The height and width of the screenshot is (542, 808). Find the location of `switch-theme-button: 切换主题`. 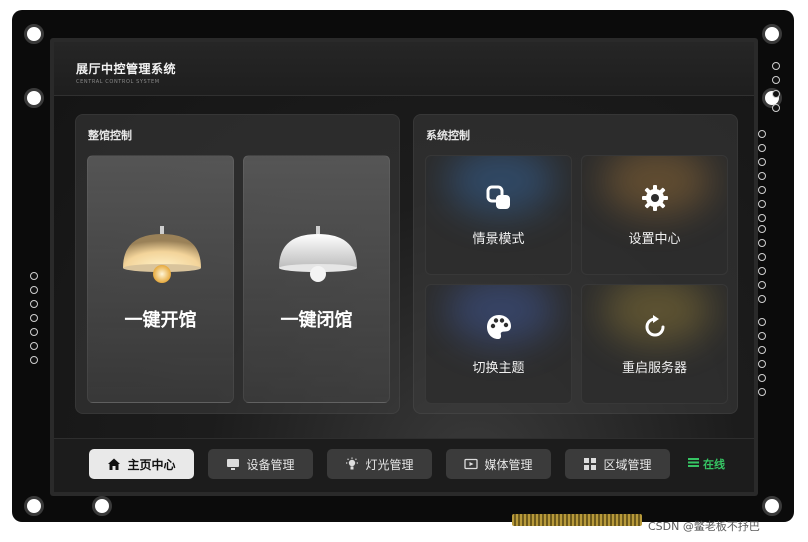

switch-theme-button: 切换主题 is located at coordinates (498, 344).